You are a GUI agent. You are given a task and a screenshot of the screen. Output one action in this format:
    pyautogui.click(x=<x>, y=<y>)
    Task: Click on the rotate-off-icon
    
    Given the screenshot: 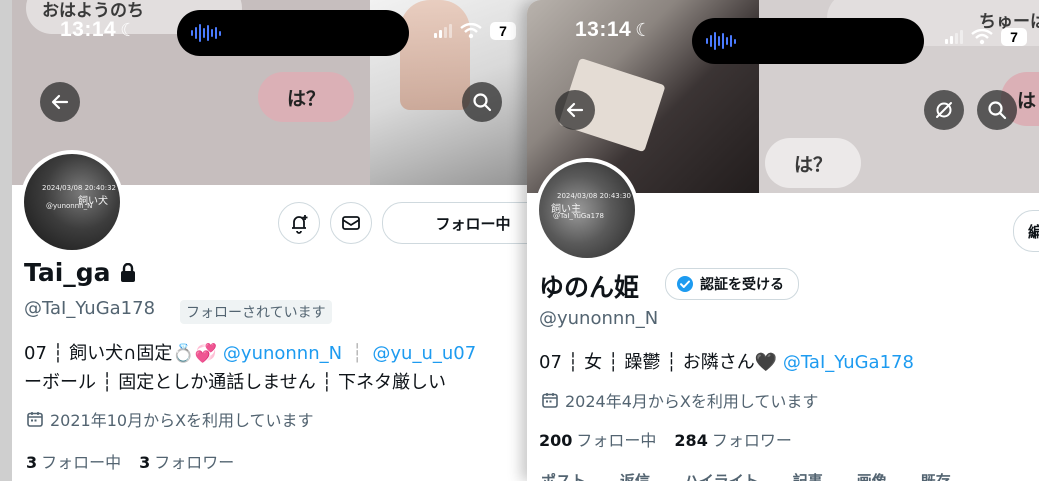 What is the action you would take?
    pyautogui.click(x=944, y=110)
    